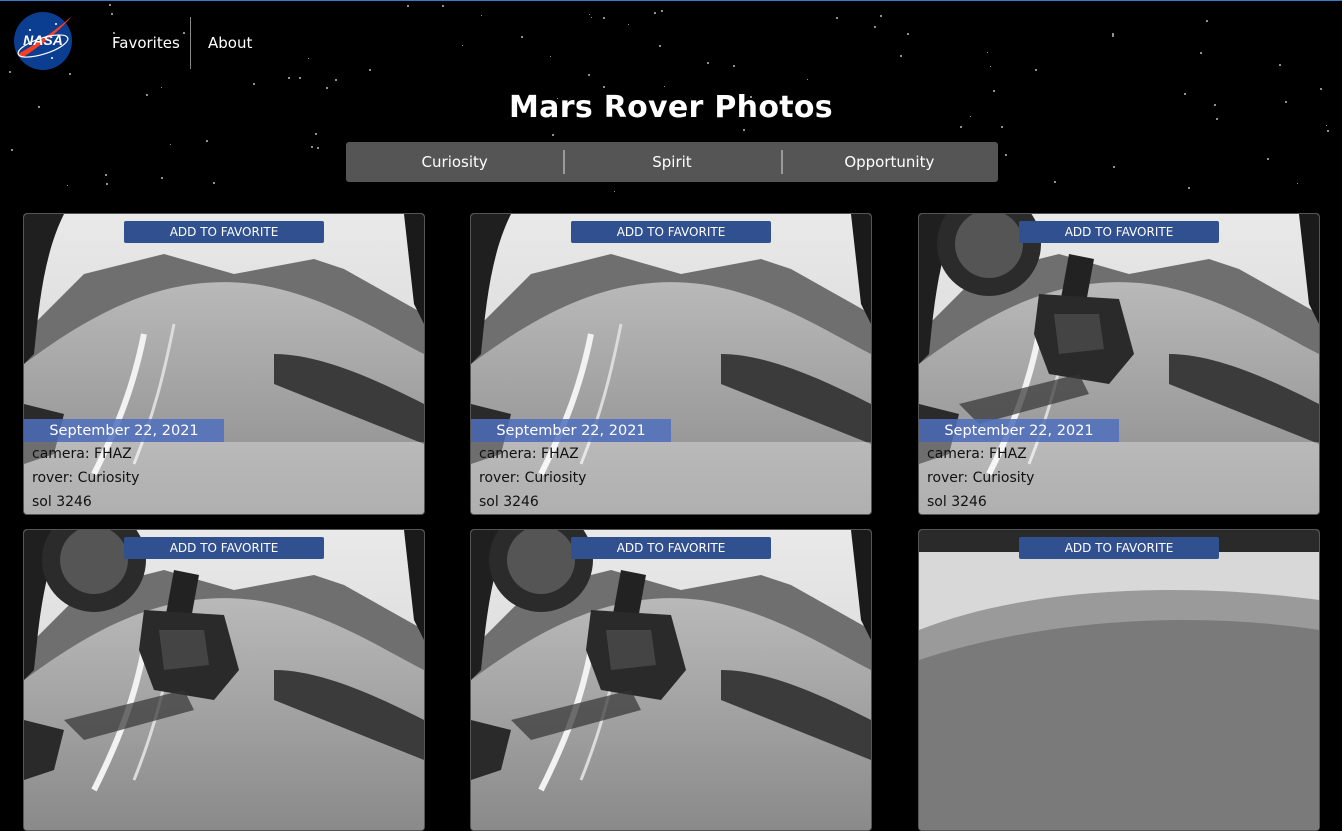 The image size is (1342, 831). Describe the element at coordinates (230, 43) in the screenshot. I see `nav-about-link: About` at that location.